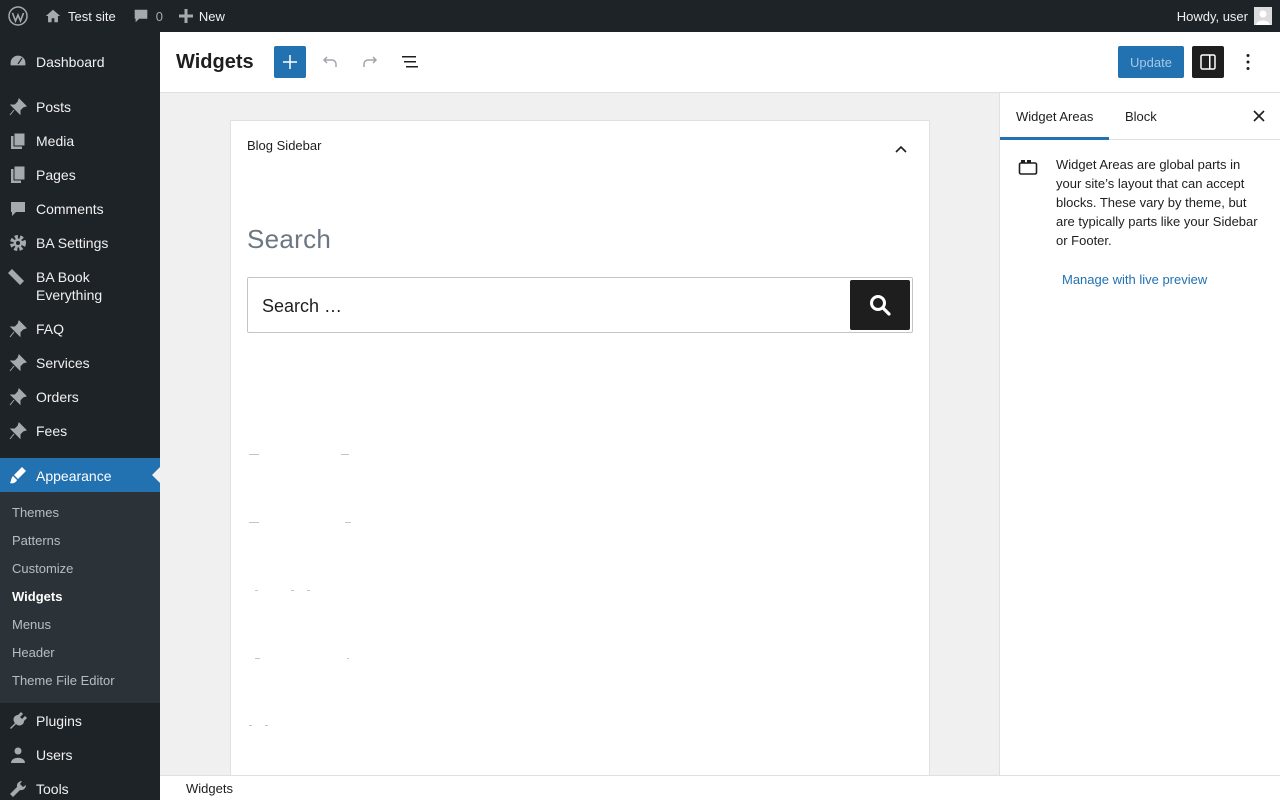 The height and width of the screenshot is (800, 1280). I want to click on sidebar-item-label: Fees, so click(52, 431).